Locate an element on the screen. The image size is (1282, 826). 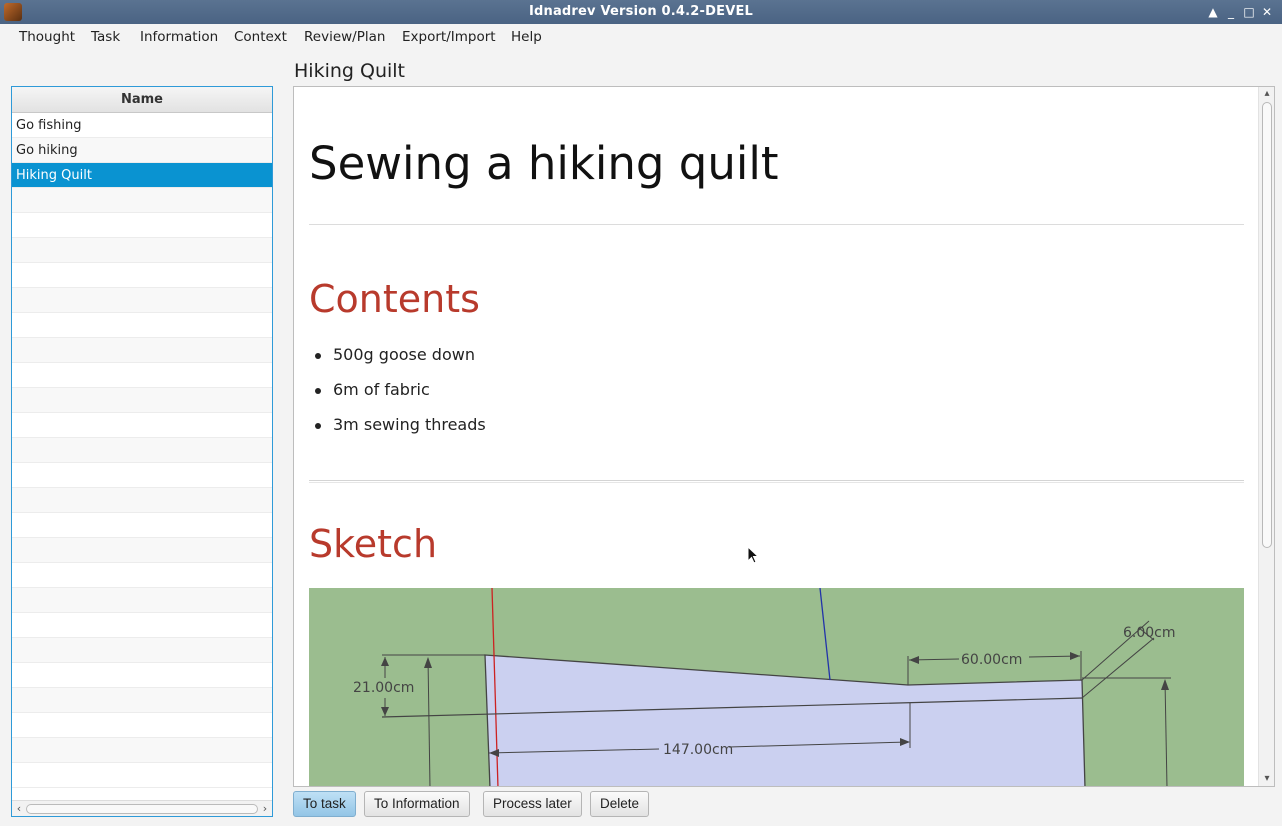
menu-context: Context is located at coordinates (260, 37).